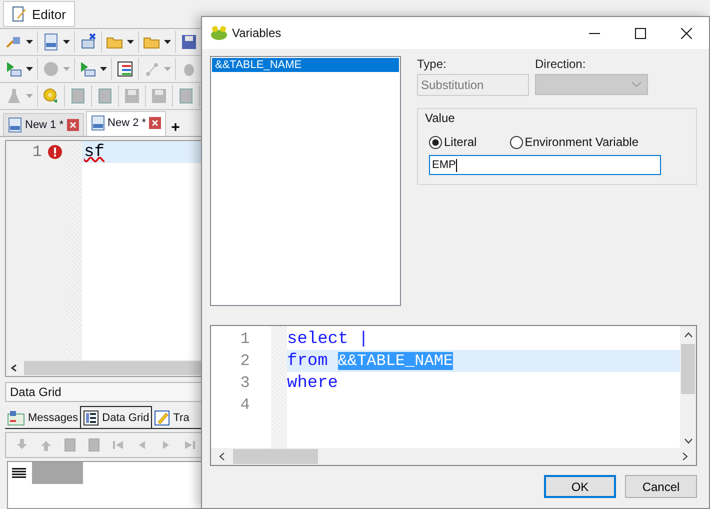  Describe the element at coordinates (126, 123) in the screenshot. I see `editor-tab: New 2 *` at that location.